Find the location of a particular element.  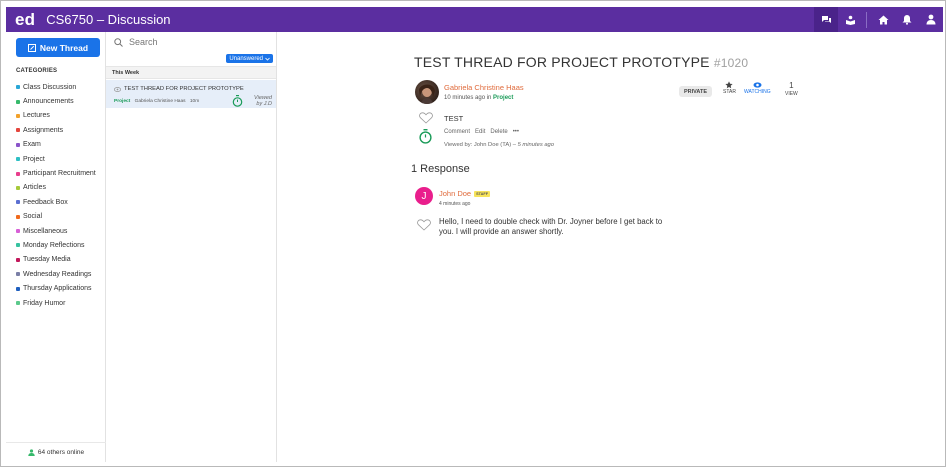

thread-item-viewed-text: Viewed by J.D is located at coordinates (259, 101).